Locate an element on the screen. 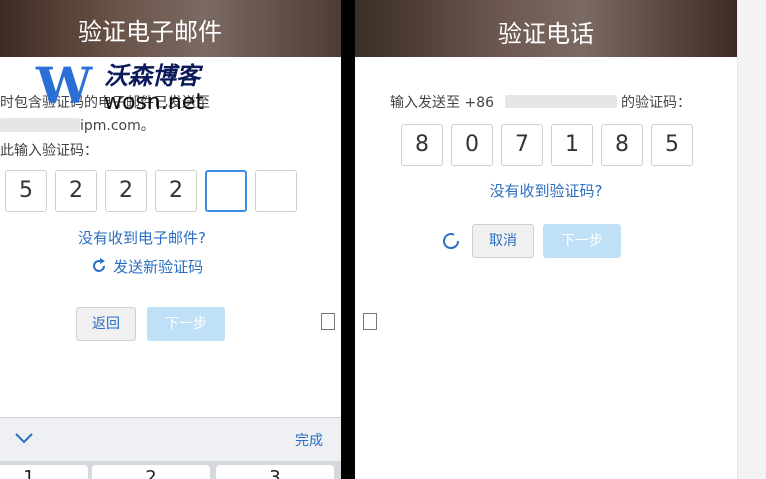  code-box-4: 2 is located at coordinates (176, 191).